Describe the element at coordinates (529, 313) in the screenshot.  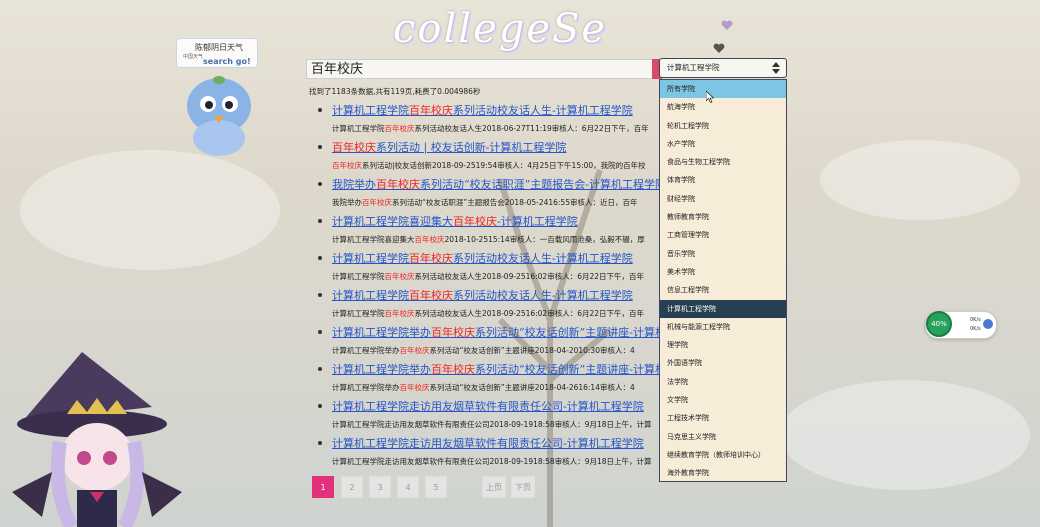
I see `result-snippet-post: 系列活动校友话人生2018-09-2516:02审核人：6月22日下午，百年` at that location.